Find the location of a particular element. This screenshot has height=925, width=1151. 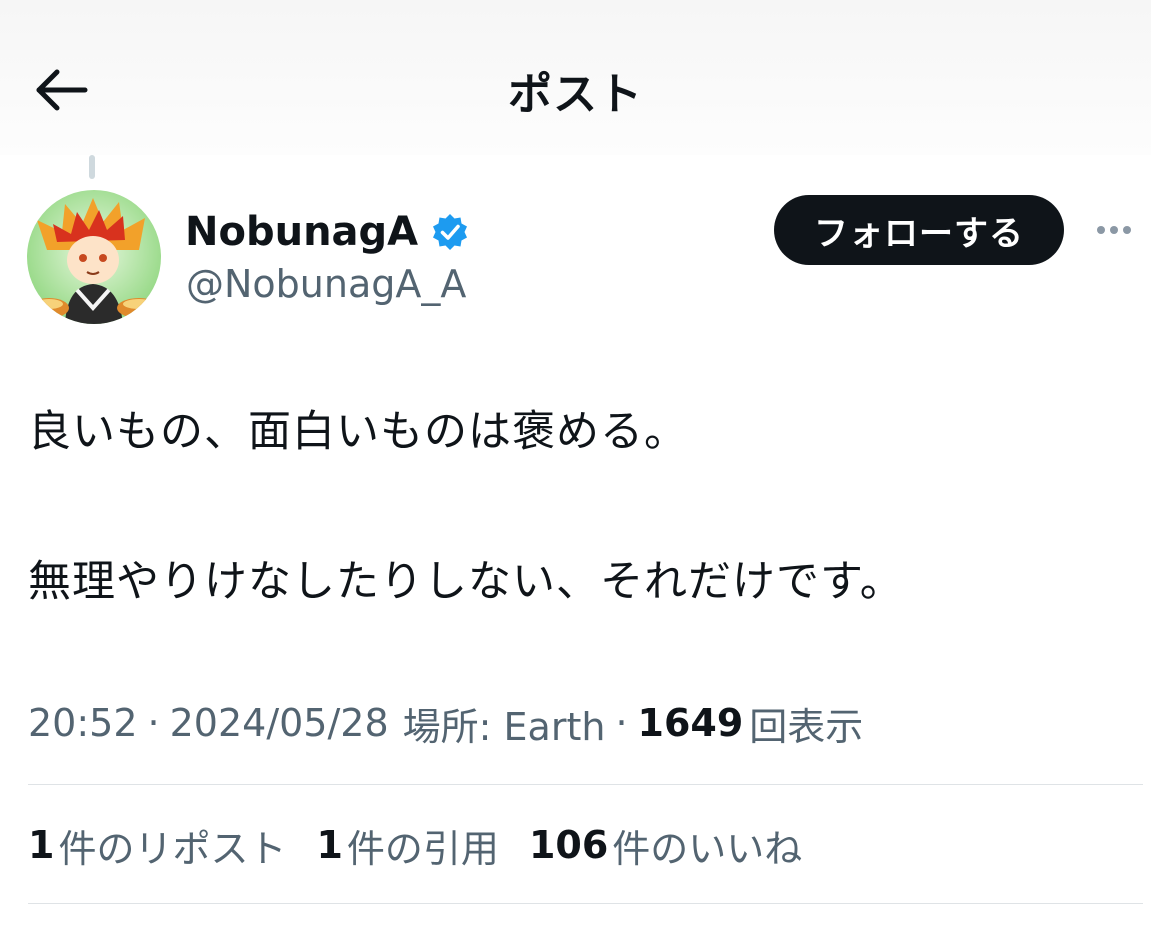

likes-count: 106 is located at coordinates (568, 845).